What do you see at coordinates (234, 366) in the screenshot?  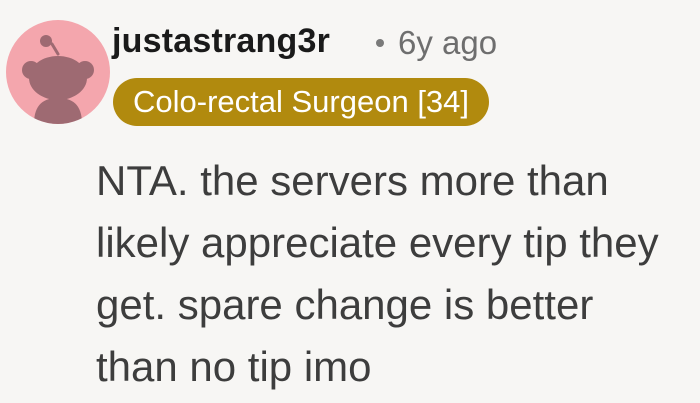 I see `comment-body-line: than no tip imo` at bounding box center [234, 366].